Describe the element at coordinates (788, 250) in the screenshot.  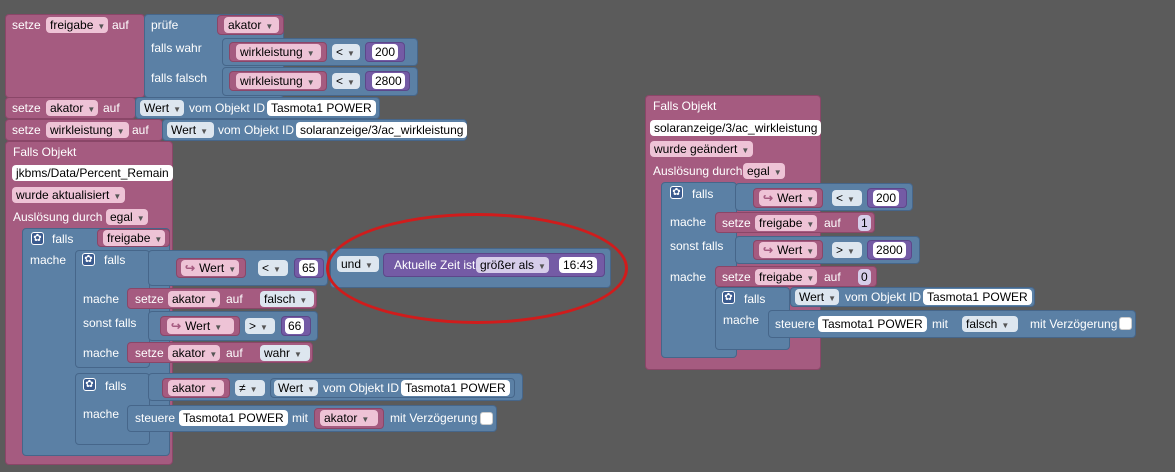
I see `wert-trigger-dropdown-4: ↪ Wert ▼` at that location.